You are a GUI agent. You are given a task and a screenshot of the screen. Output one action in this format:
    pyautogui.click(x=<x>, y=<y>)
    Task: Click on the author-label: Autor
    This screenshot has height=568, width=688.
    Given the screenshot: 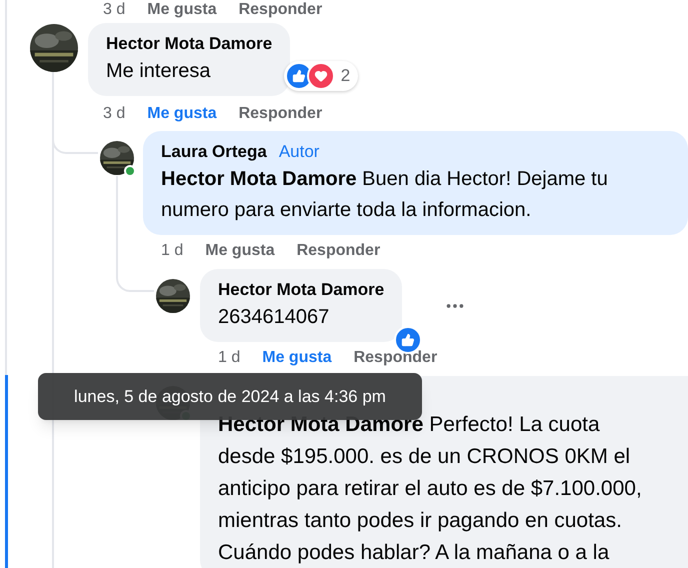 What is the action you would take?
    pyautogui.click(x=299, y=152)
    